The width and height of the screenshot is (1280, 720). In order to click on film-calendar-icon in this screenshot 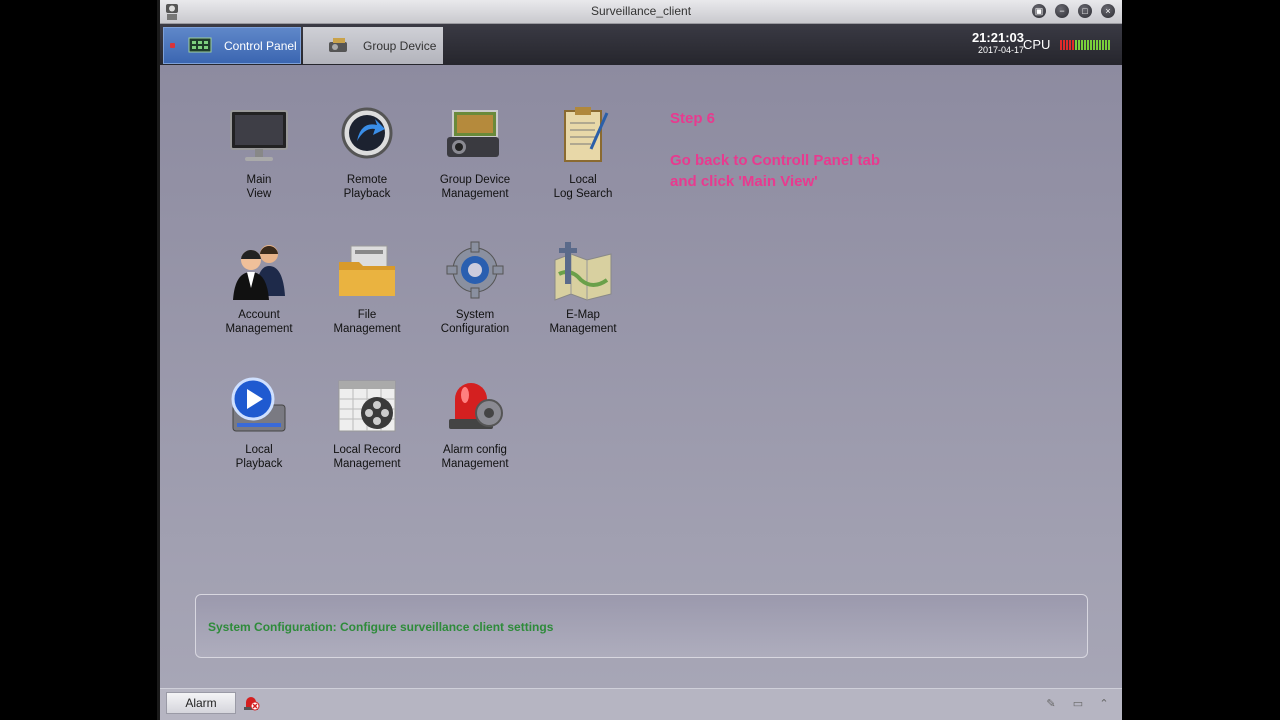, I will do `click(367, 406)`.